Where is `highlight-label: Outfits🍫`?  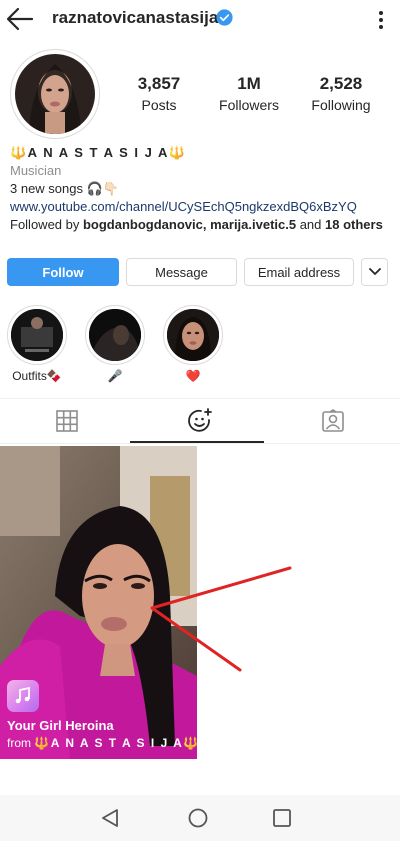
highlight-label: Outfits🍫 is located at coordinates (37, 376).